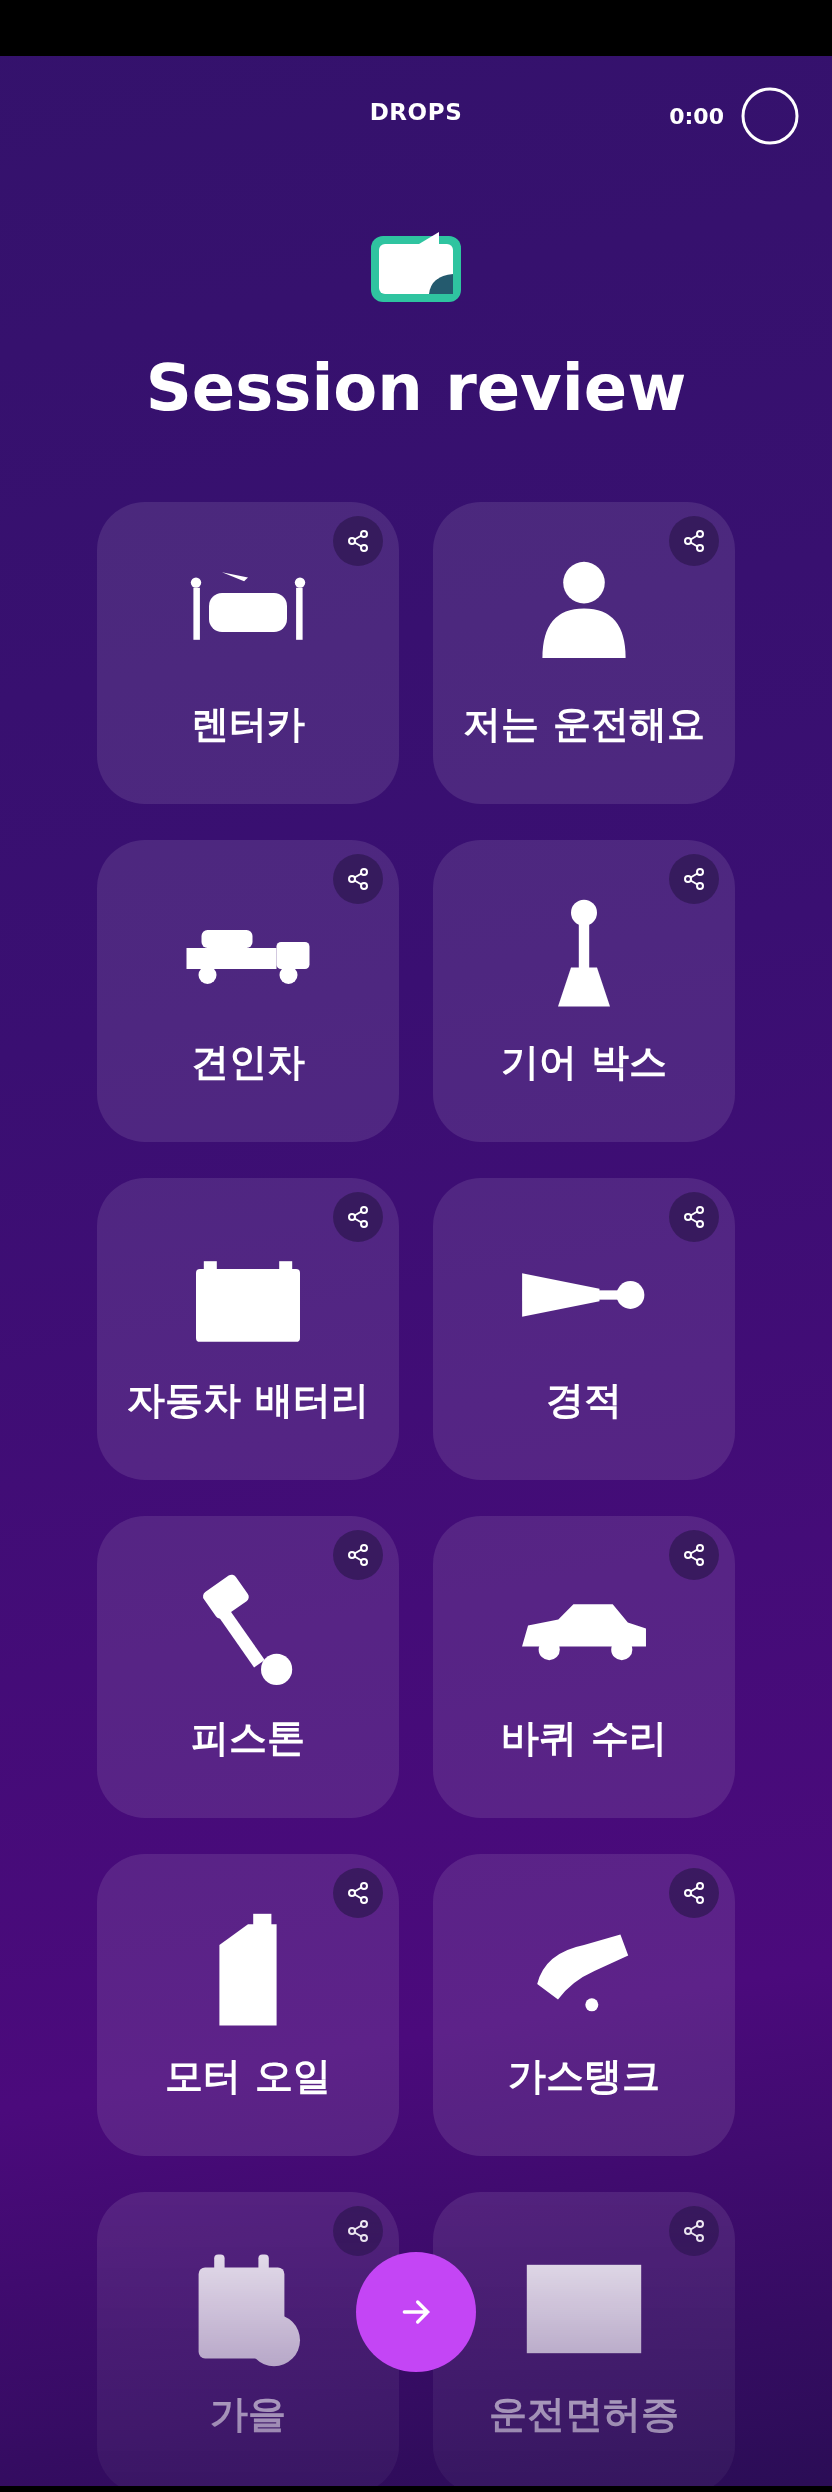 Image resolution: width=832 pixels, height=2492 pixels. What do you see at coordinates (248, 1062) in the screenshot?
I see `card-label: 견인차` at bounding box center [248, 1062].